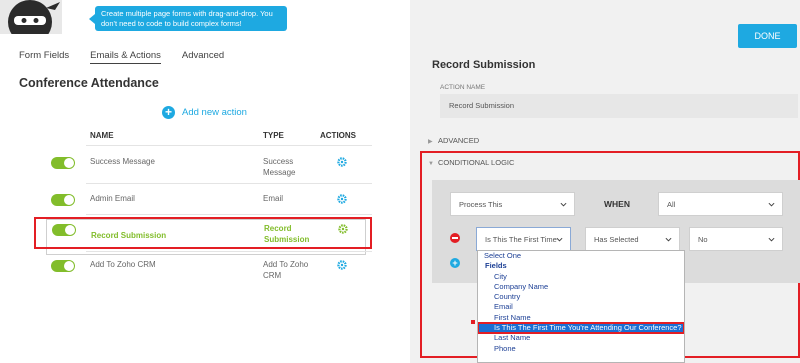 The image size is (800, 363). Describe the element at coordinates (273, 135) in the screenshot. I see `column-header-type: TYPE` at that location.